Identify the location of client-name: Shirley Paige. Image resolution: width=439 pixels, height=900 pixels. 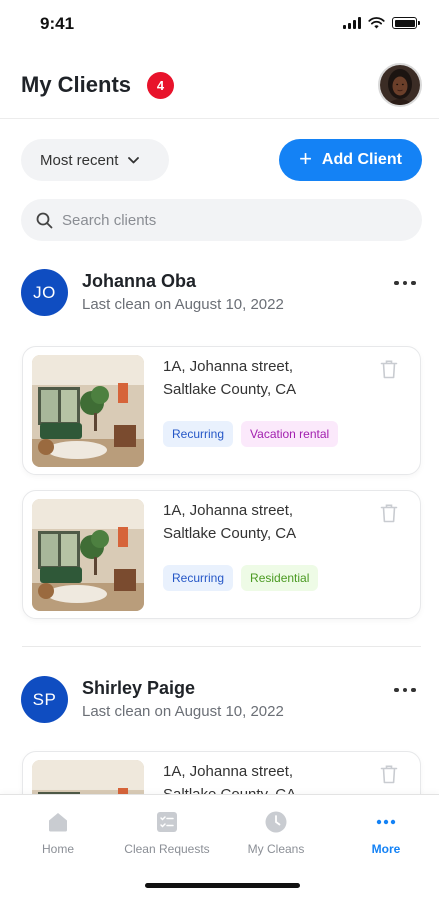
(138, 688).